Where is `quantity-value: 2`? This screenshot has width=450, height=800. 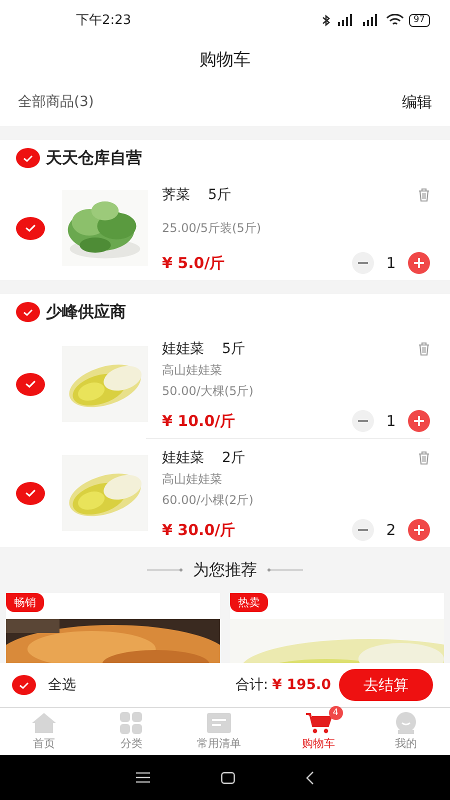 quantity-value: 2 is located at coordinates (391, 530).